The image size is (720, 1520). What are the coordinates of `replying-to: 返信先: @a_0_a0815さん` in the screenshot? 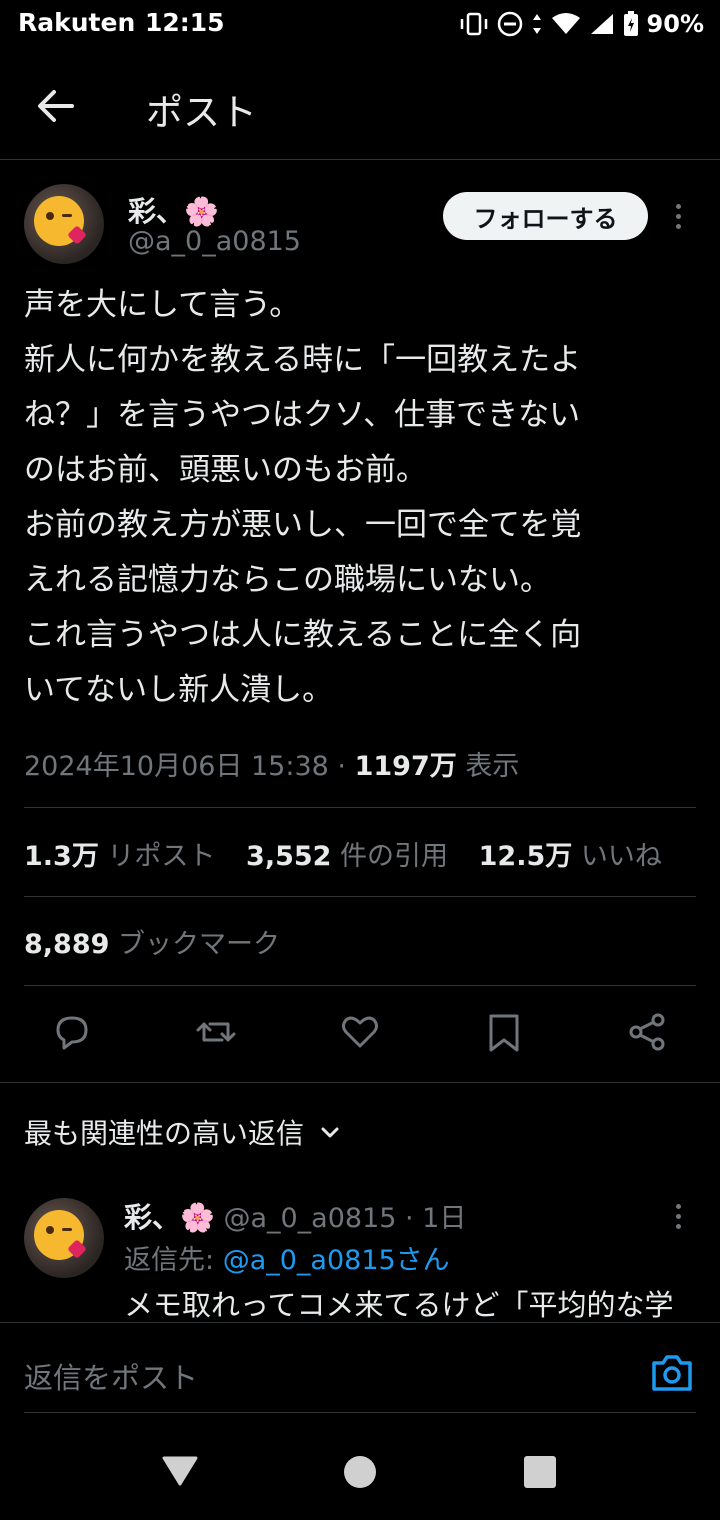 It's located at (287, 1257).